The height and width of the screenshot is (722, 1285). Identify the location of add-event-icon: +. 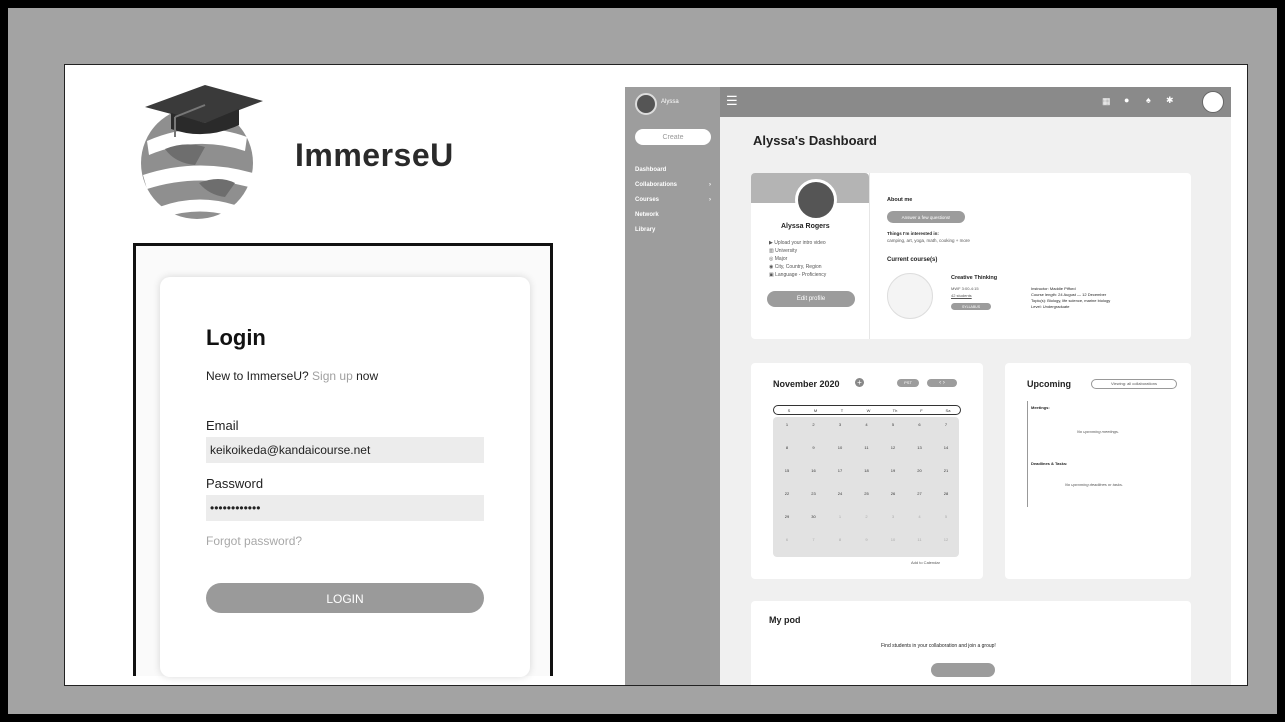
(859, 382).